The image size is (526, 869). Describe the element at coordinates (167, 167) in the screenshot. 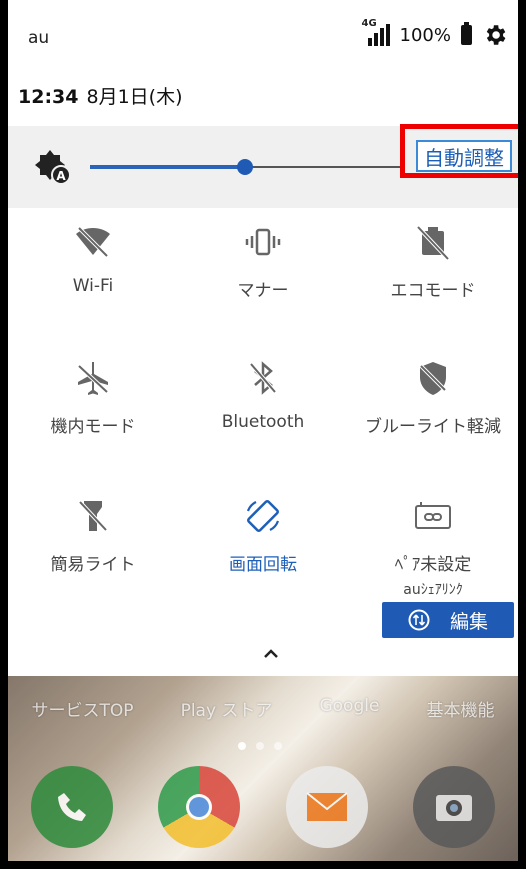

I see `brightness-slider-fill` at that location.